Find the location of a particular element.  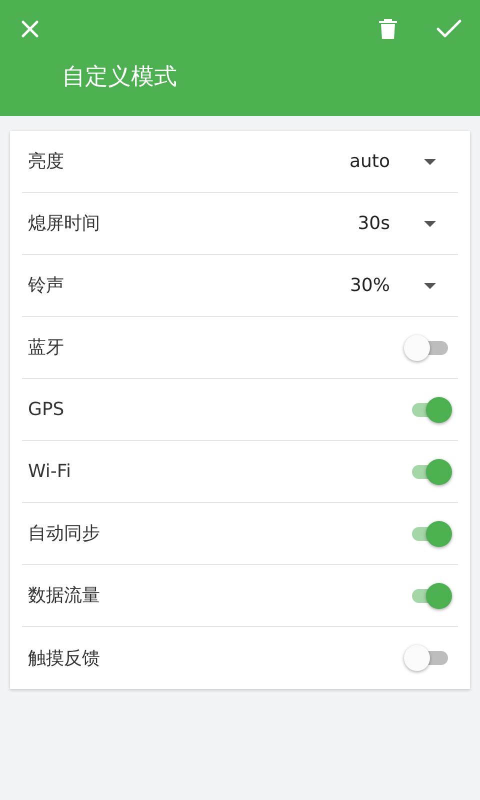

setting-label: 熄屏时间 is located at coordinates (64, 224).